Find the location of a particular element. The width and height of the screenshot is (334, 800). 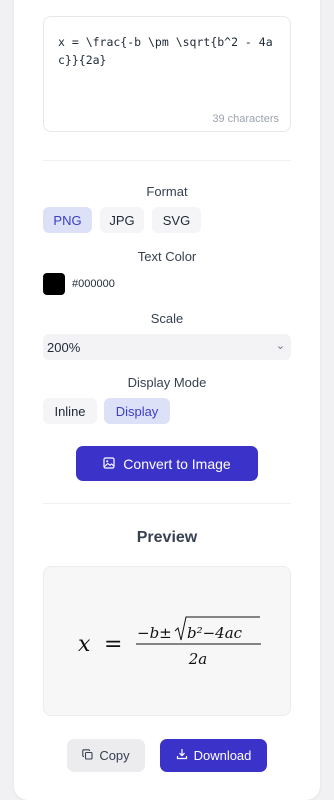

preview-box: x = −b± b²−4ac 2a is located at coordinates (167, 641).